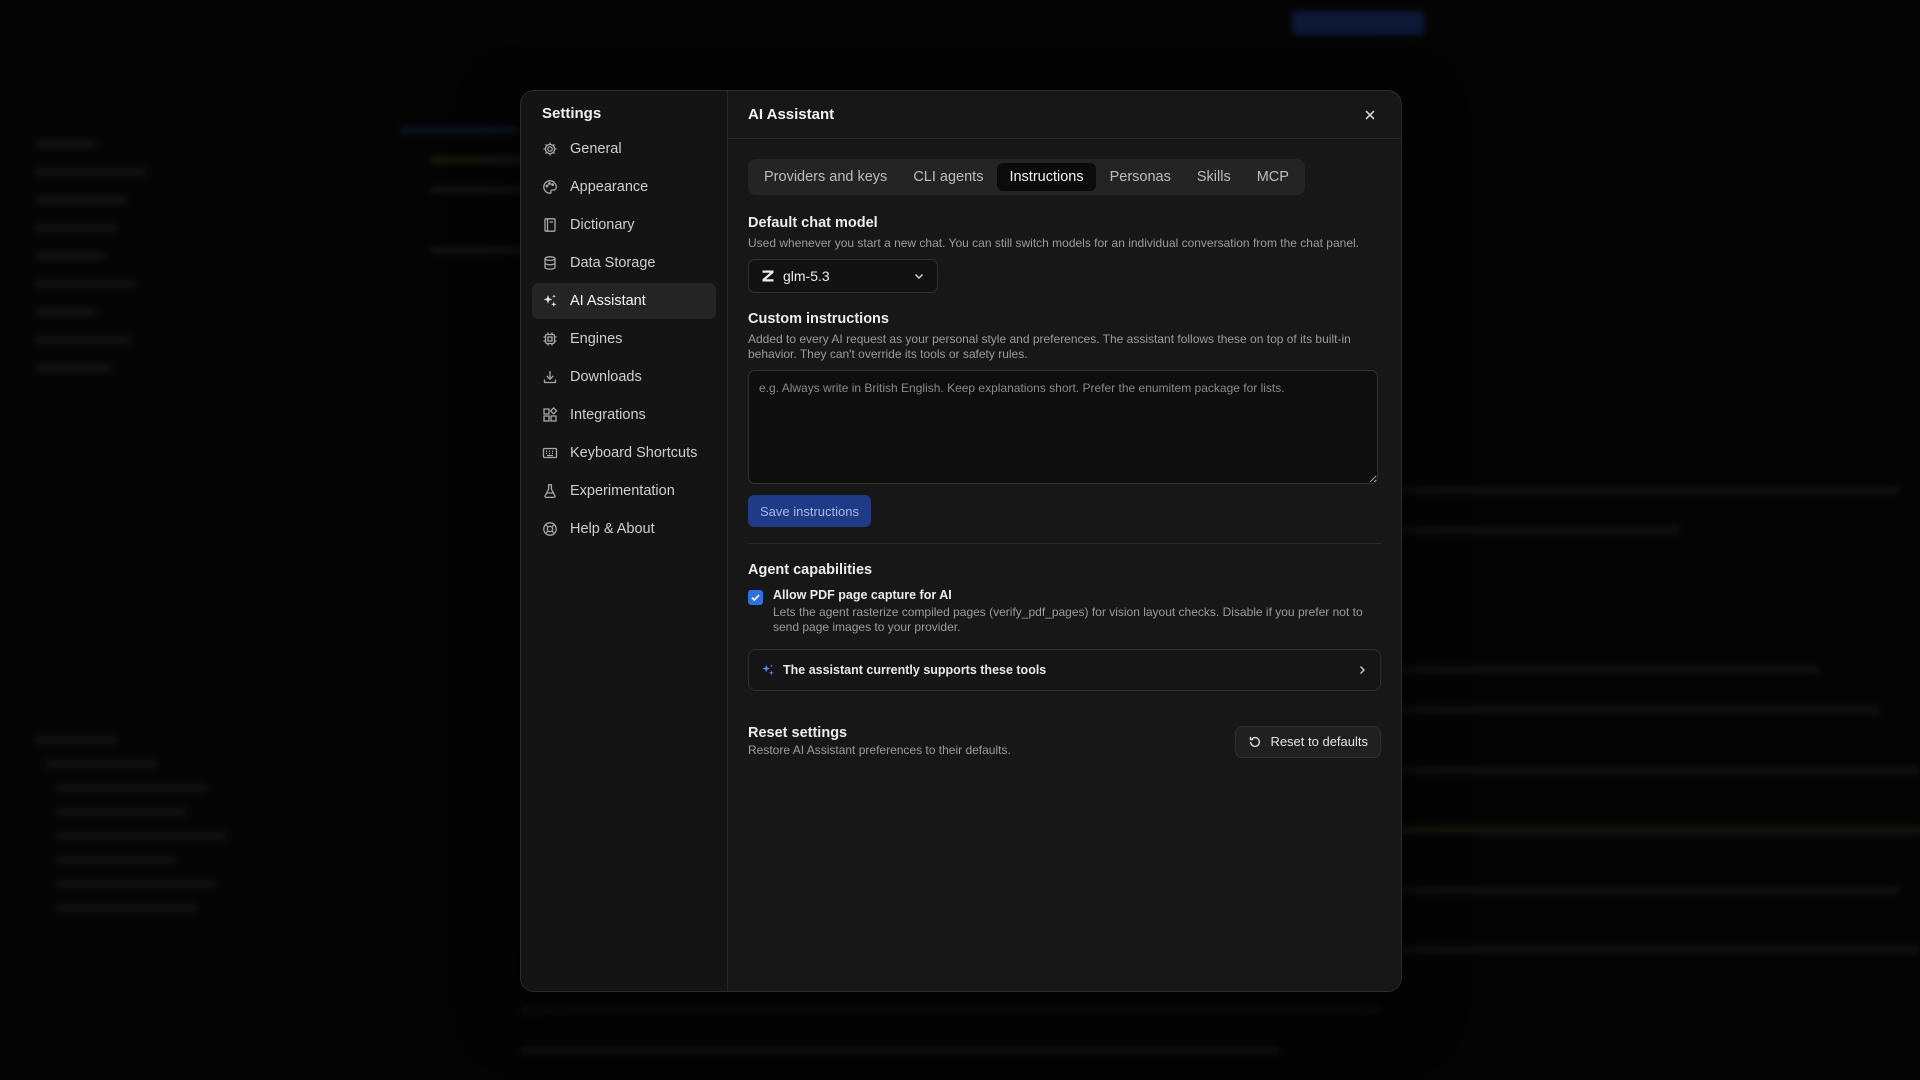  What do you see at coordinates (798, 733) in the screenshot?
I see `reset-title: Reset settings` at bounding box center [798, 733].